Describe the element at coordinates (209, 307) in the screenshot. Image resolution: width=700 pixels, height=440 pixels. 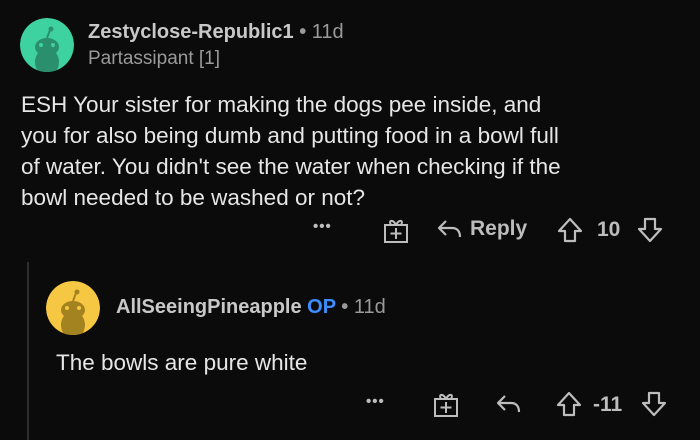
I see `reply-author: AllSeeingPineapple` at that location.